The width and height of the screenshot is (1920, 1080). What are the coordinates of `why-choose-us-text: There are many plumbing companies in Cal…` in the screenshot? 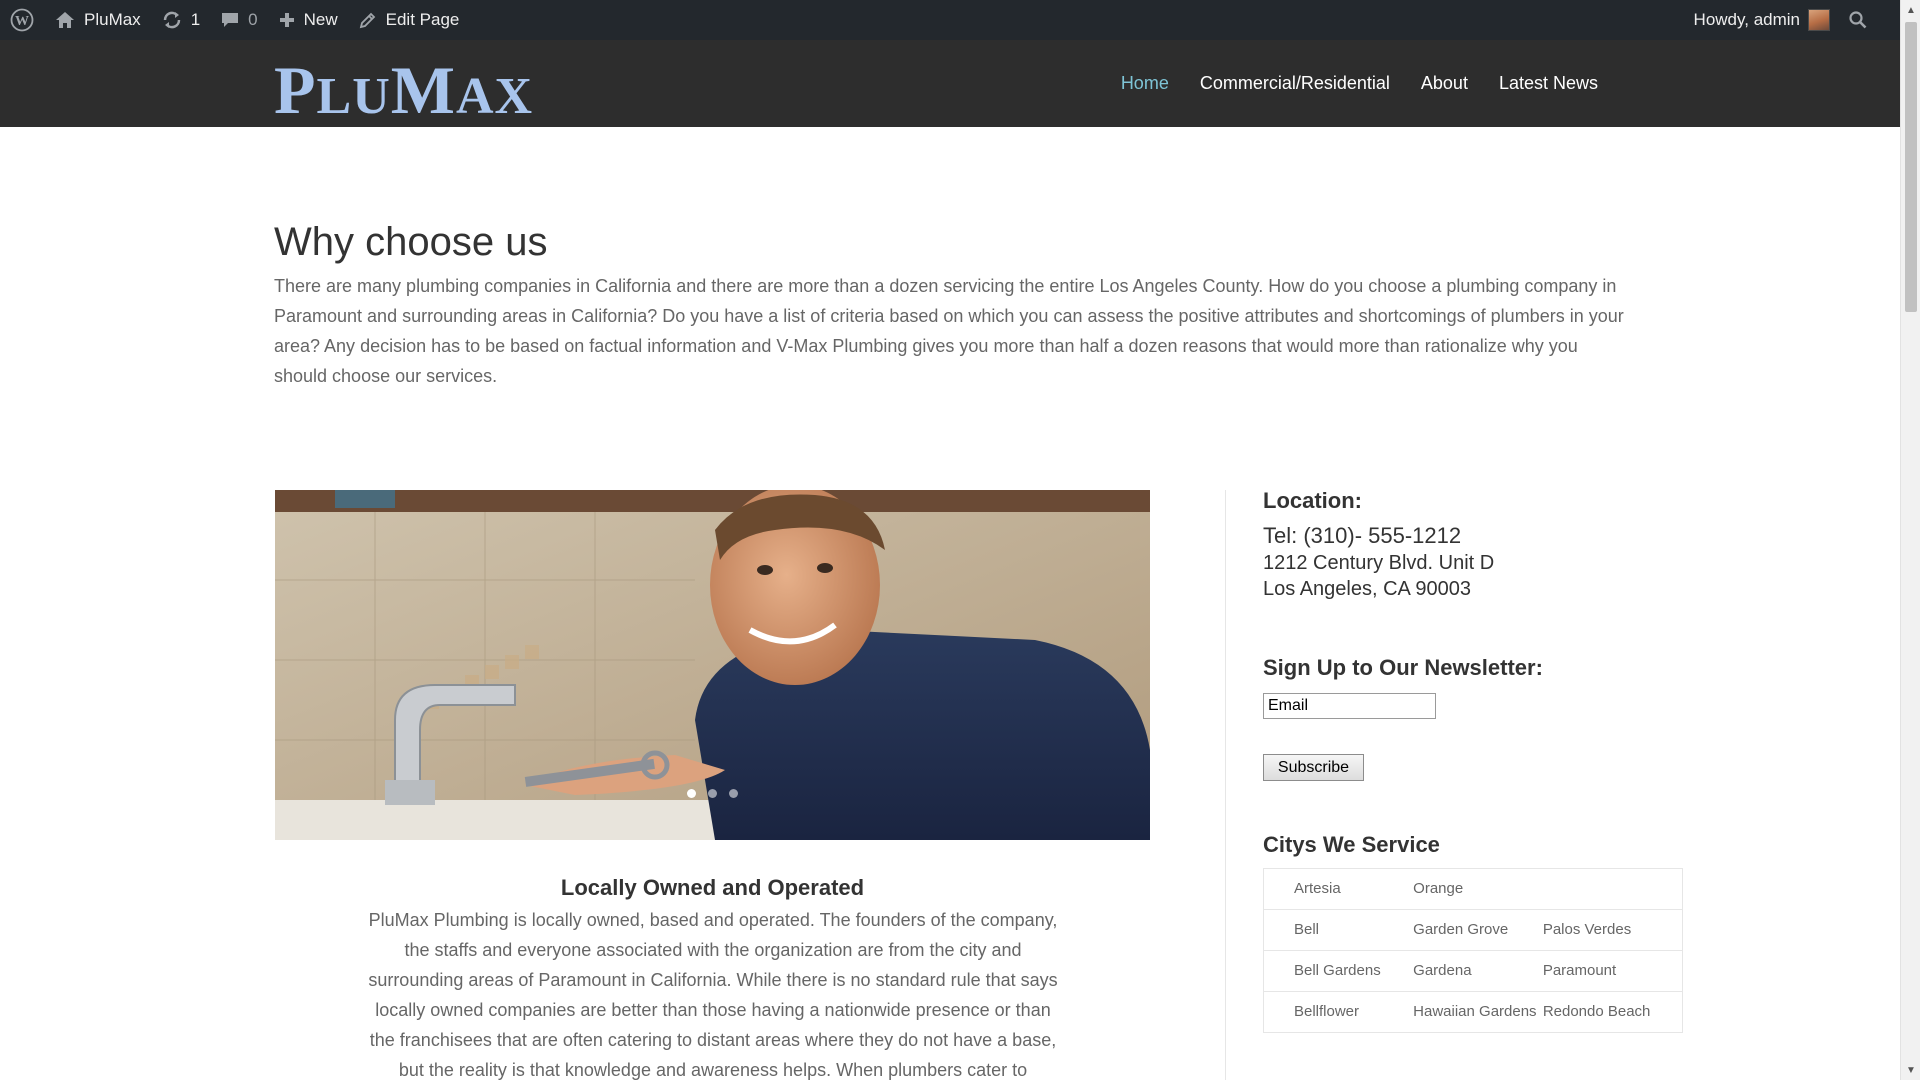 It's located at (949, 331).